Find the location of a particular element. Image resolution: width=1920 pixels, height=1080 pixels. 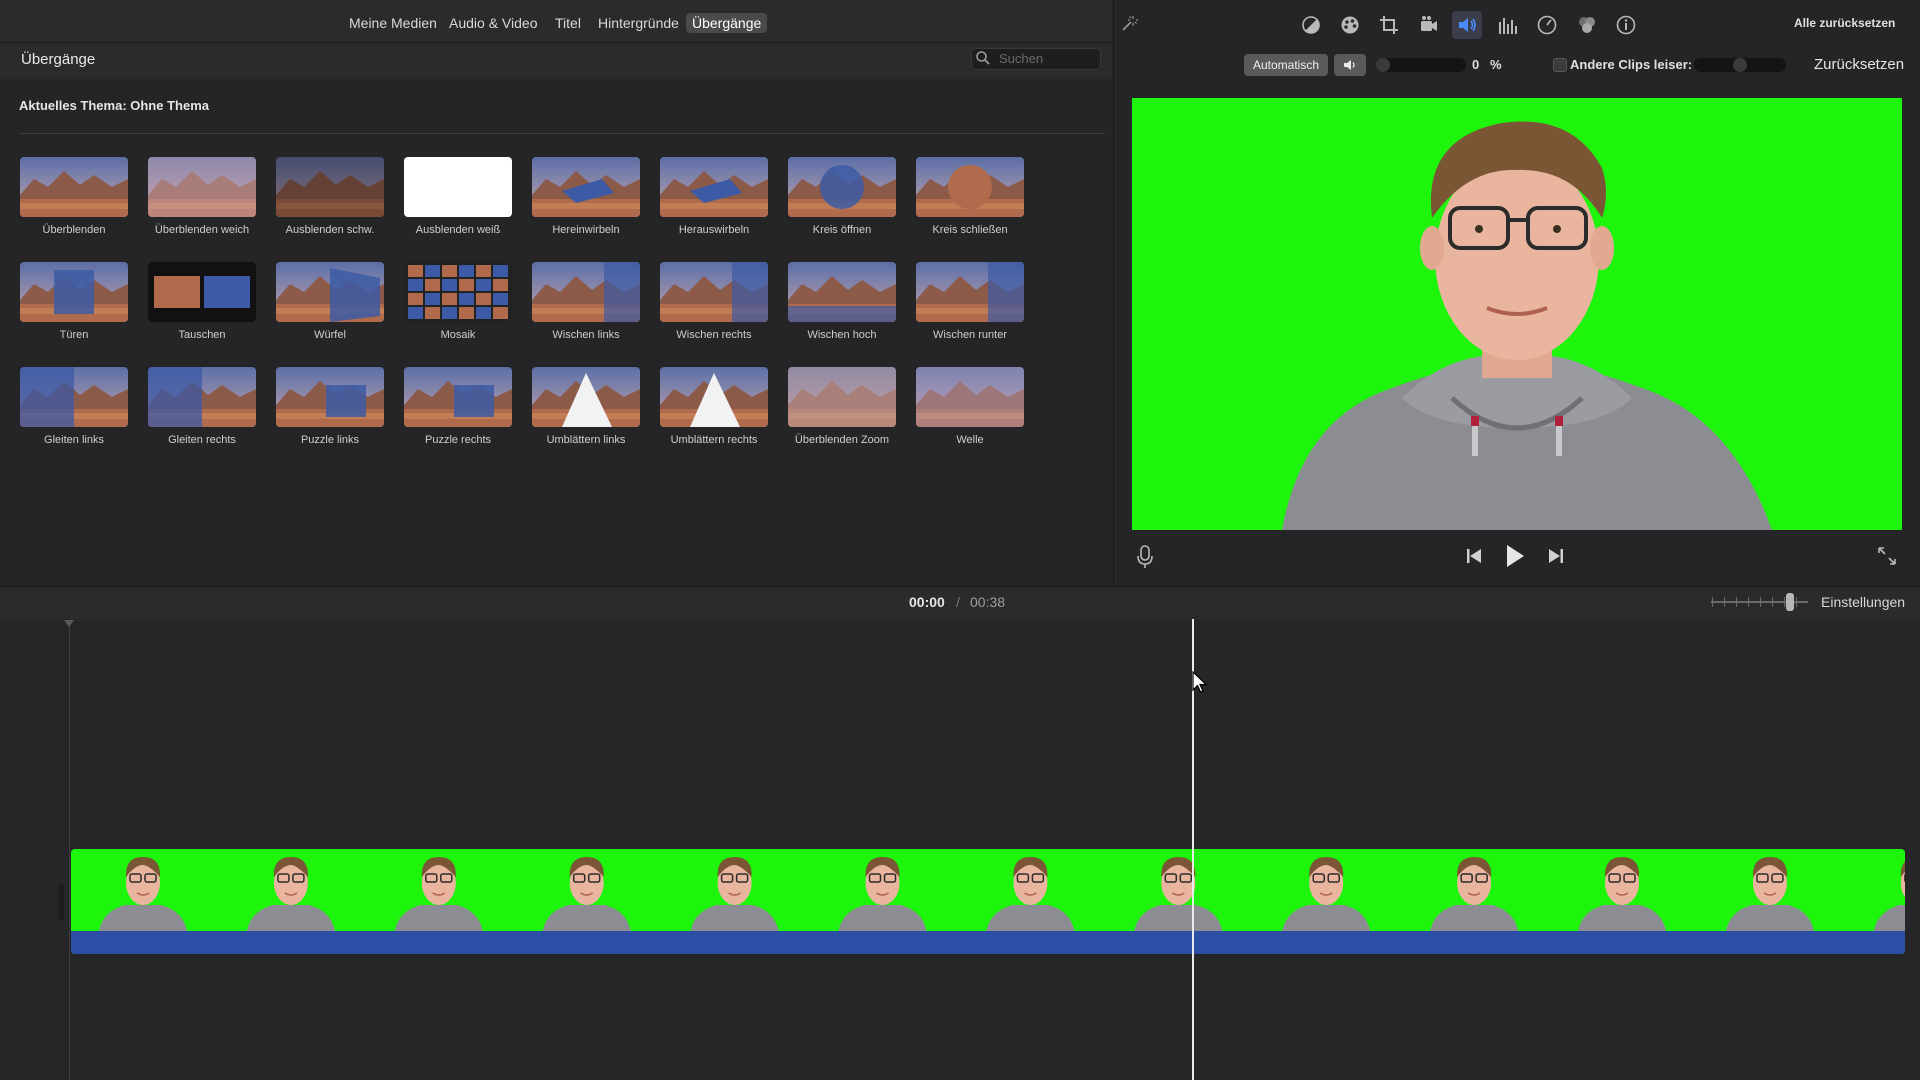

doors-icon is located at coordinates (74, 292).